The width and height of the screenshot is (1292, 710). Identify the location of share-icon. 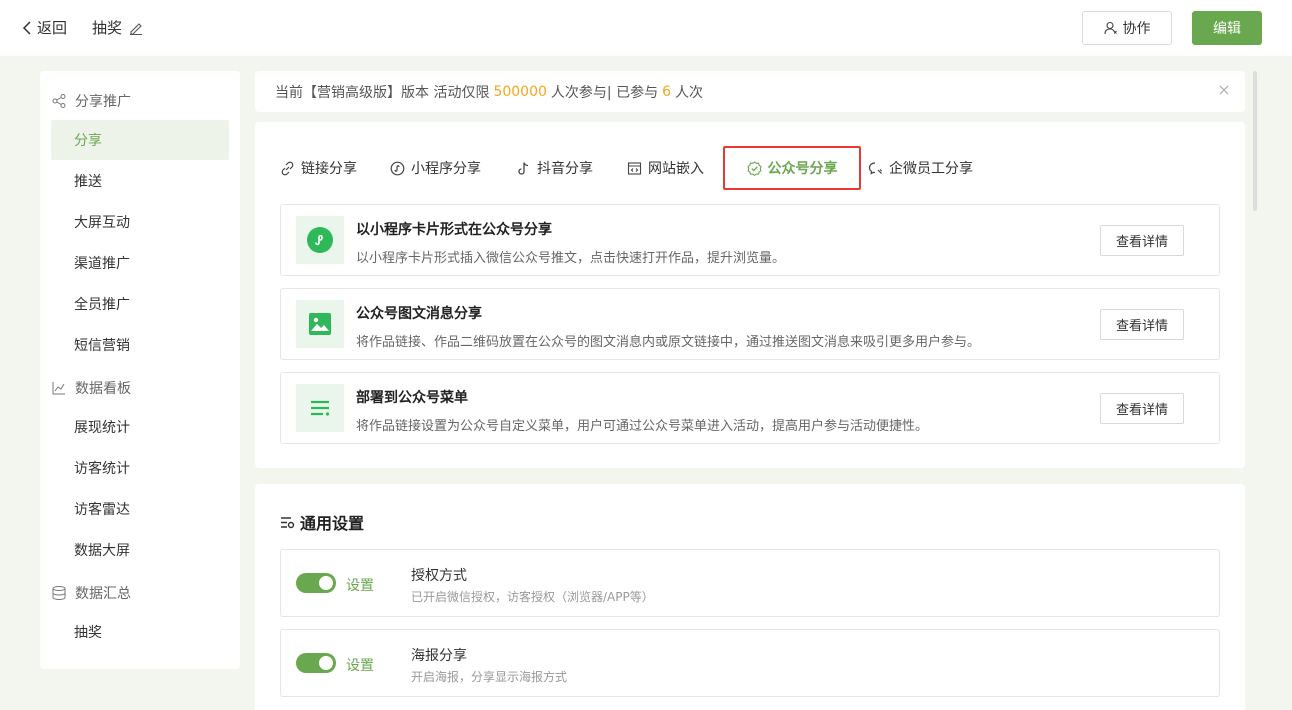
(59, 101).